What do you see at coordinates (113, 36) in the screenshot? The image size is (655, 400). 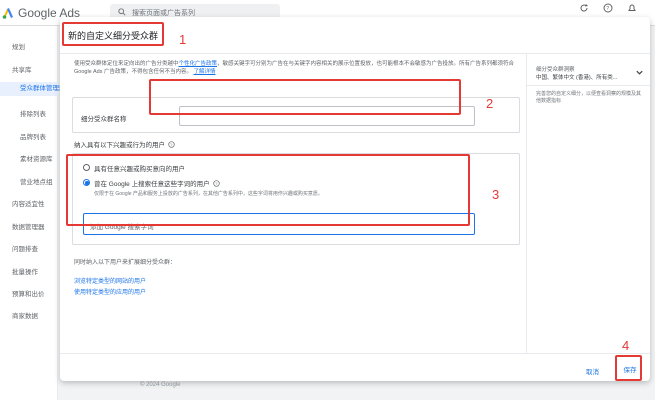 I see `dialog-title: 新的自定义细分受众群` at bounding box center [113, 36].